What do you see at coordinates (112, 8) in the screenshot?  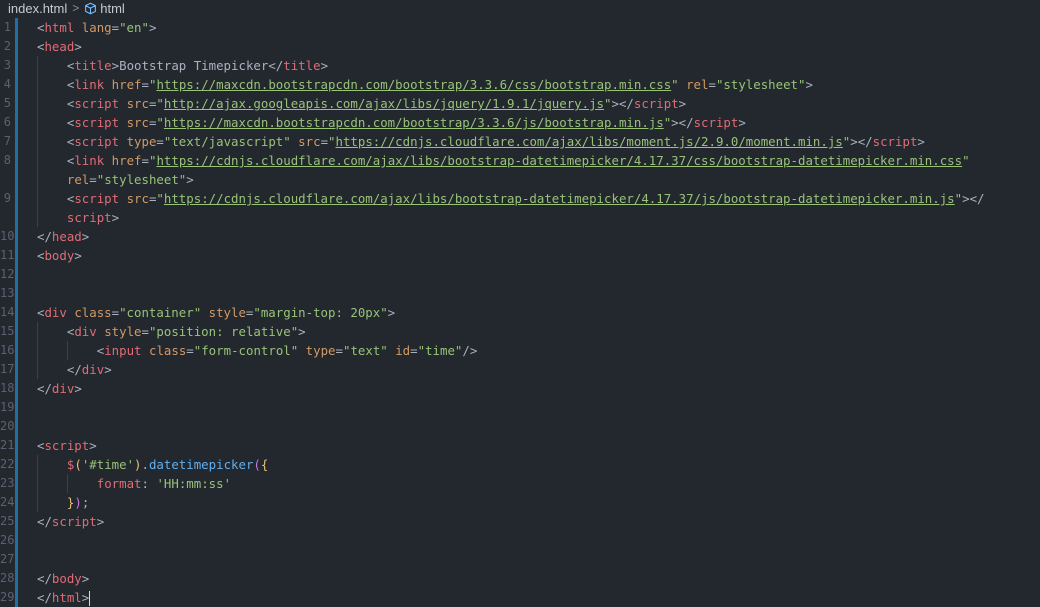 I see `breadcrumb-node: html` at bounding box center [112, 8].